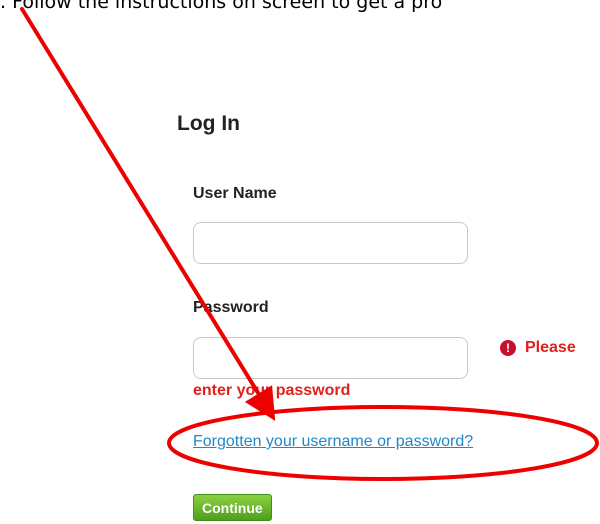 The height and width of the screenshot is (524, 600). Describe the element at coordinates (330, 358) in the screenshot. I see `password-field` at that location.